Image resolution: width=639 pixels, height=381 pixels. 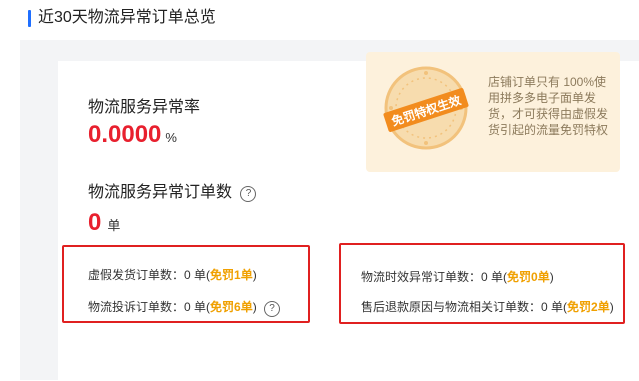 I want to click on stat-label: 售后退款原因与物流相关订单数：, so click(x=451, y=307).